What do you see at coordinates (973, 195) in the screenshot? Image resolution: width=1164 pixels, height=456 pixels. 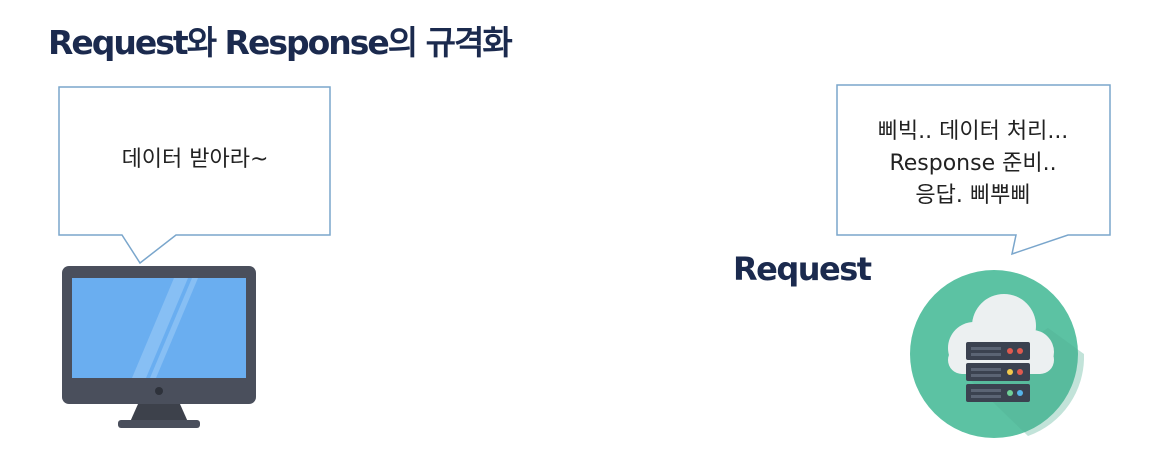 I see `server-bubble-line: 응답. 삐뿌삐` at bounding box center [973, 195].